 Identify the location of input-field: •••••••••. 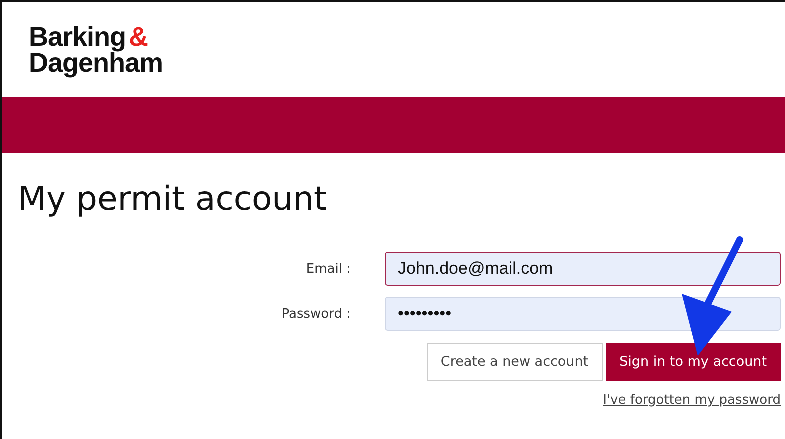
(583, 314).